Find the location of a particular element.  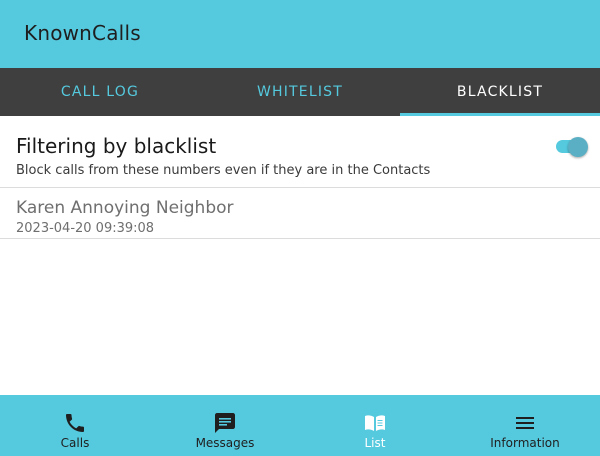

entry-timestamp: 2023-04-20 09:39:08 is located at coordinates (85, 228).